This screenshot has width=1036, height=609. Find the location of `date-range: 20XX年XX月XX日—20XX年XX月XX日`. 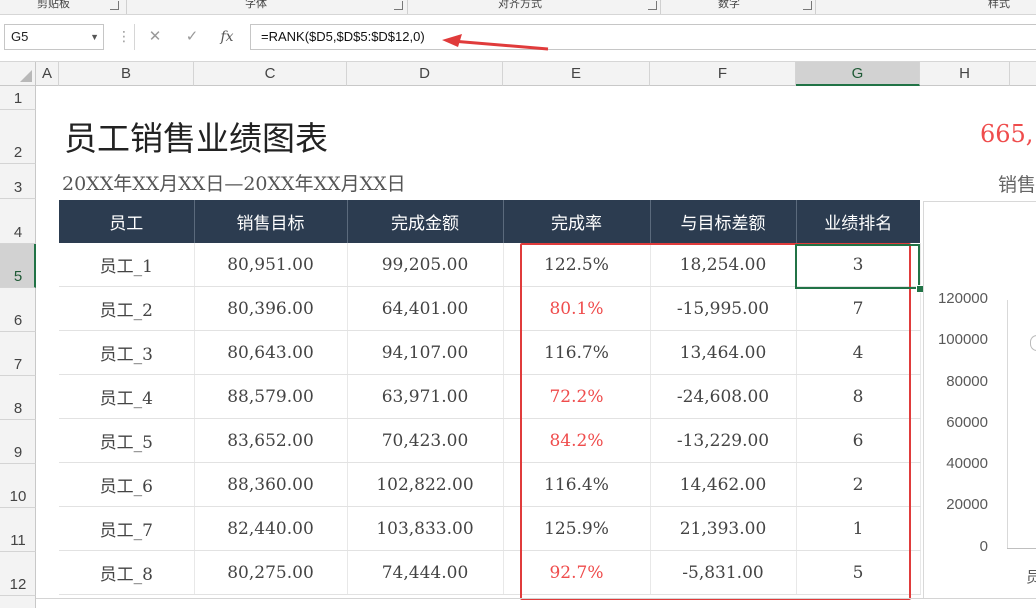

date-range: 20XX年XX月XX日—20XX年XX月XX日 is located at coordinates (234, 182).